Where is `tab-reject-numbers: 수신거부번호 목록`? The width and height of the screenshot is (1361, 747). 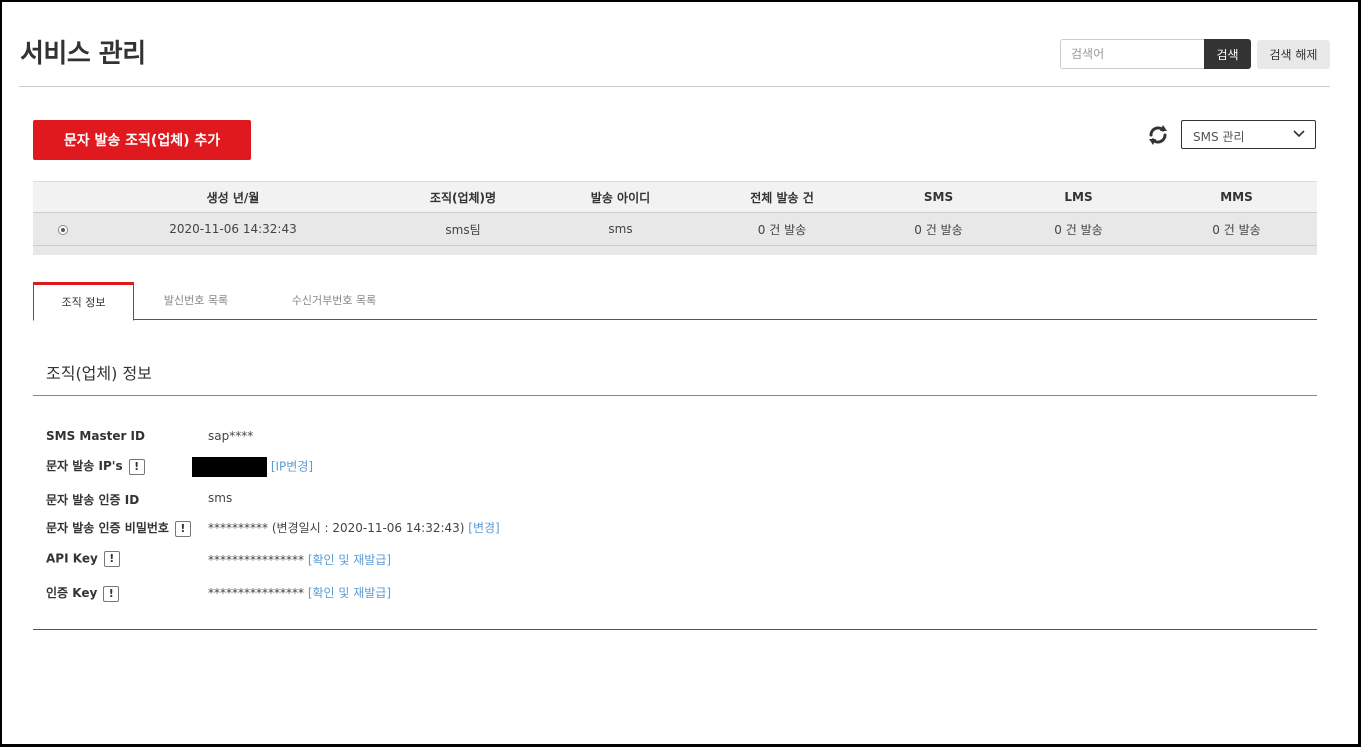 tab-reject-numbers: 수신거부번호 목록 is located at coordinates (334, 301).